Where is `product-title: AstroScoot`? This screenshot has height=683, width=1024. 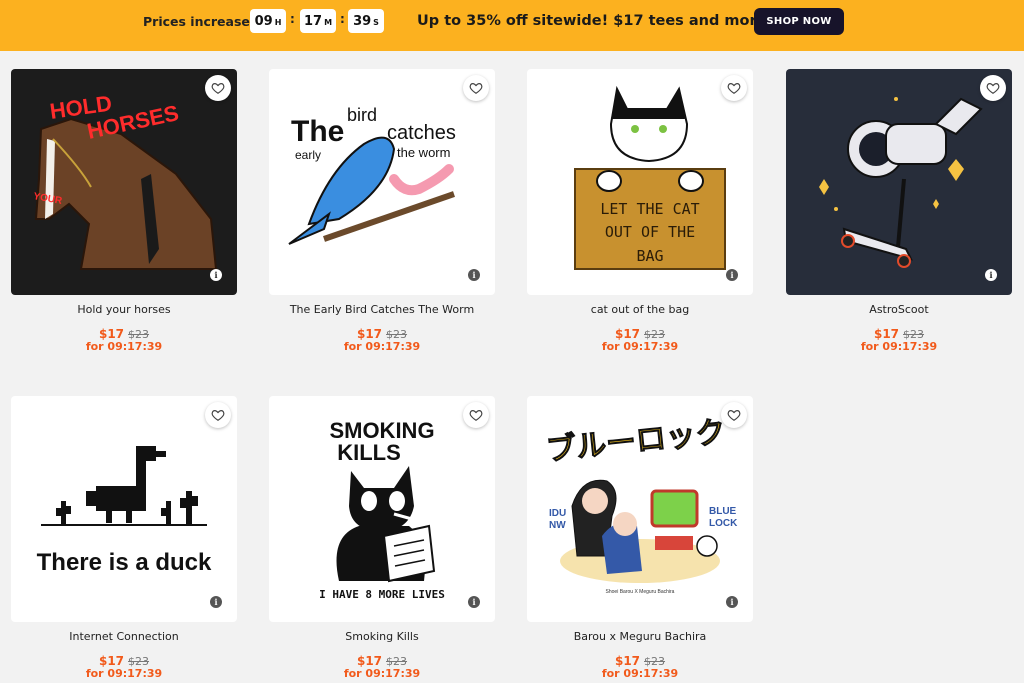
product-title: AstroScoot is located at coordinates (899, 309).